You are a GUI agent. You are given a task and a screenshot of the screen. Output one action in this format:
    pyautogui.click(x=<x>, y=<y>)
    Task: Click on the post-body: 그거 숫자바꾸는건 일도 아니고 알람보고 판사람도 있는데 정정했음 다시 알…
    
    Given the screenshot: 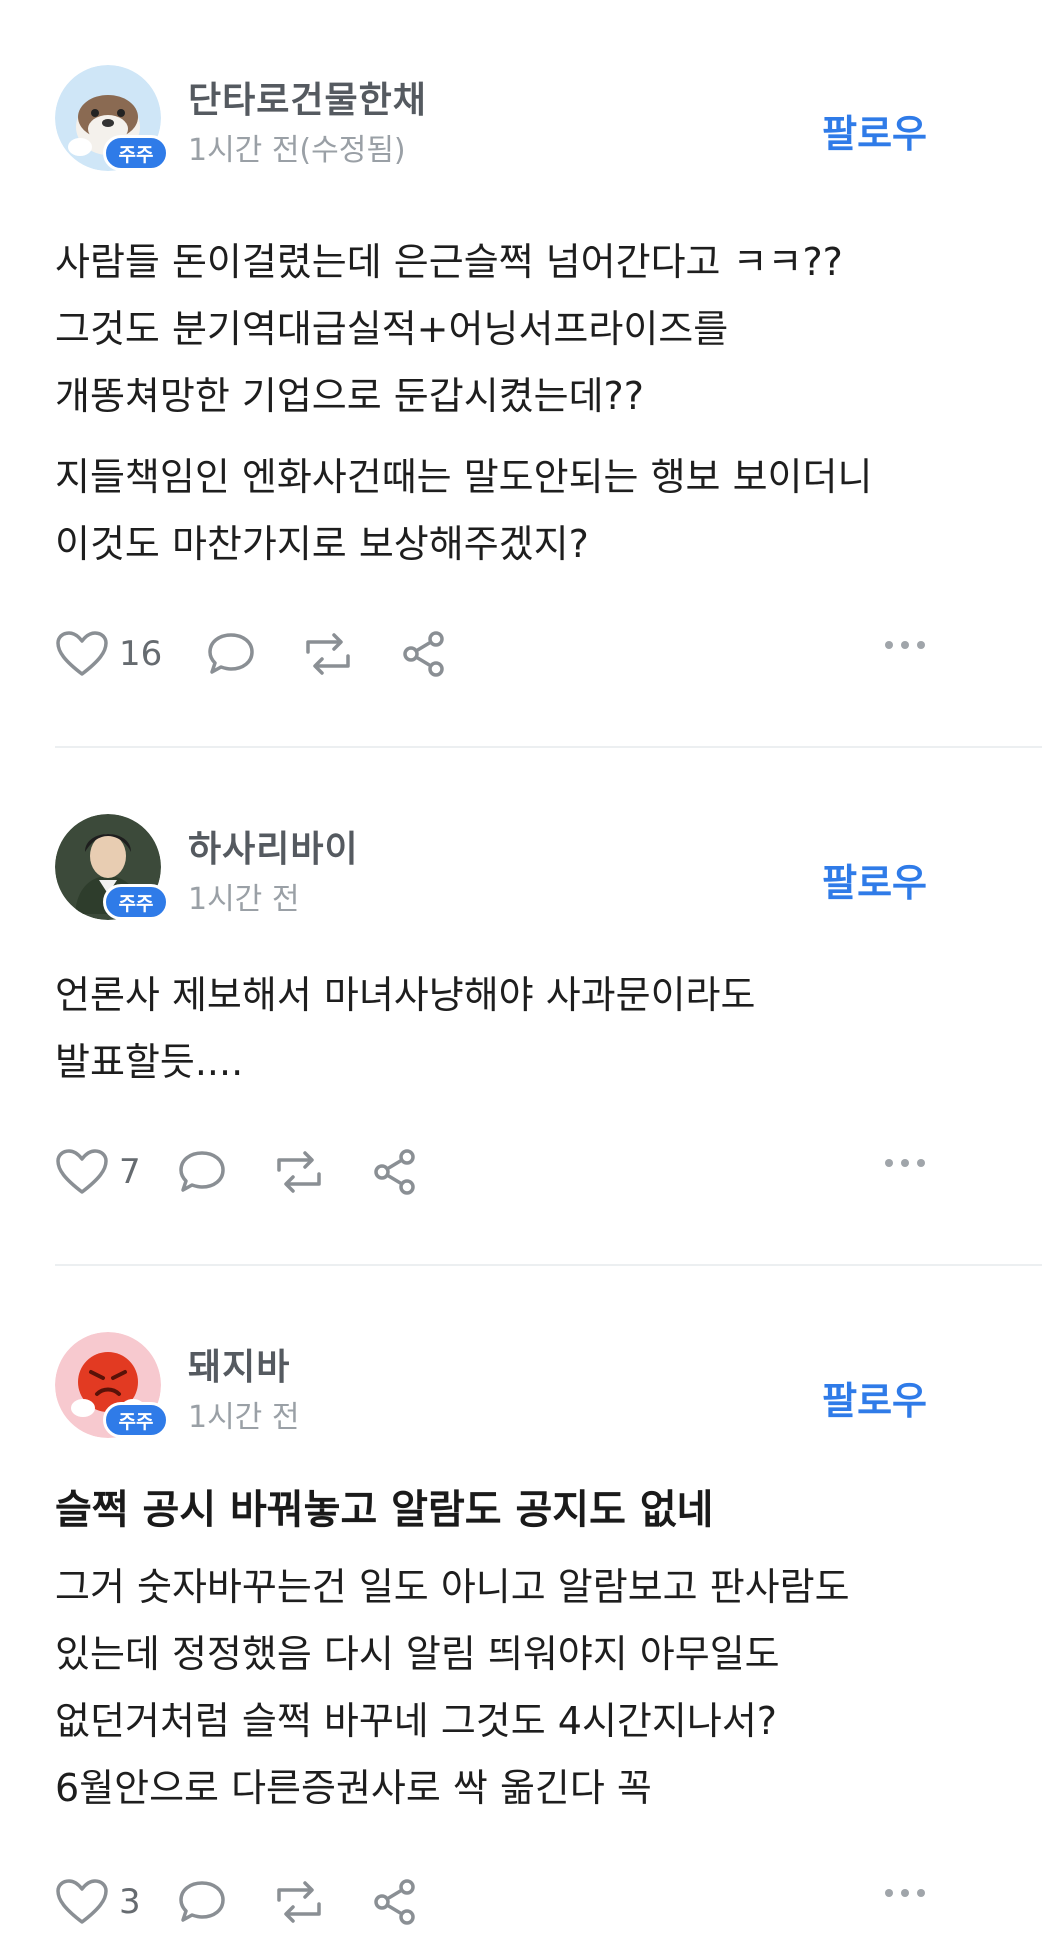 What is the action you would take?
    pyautogui.click(x=521, y=1688)
    